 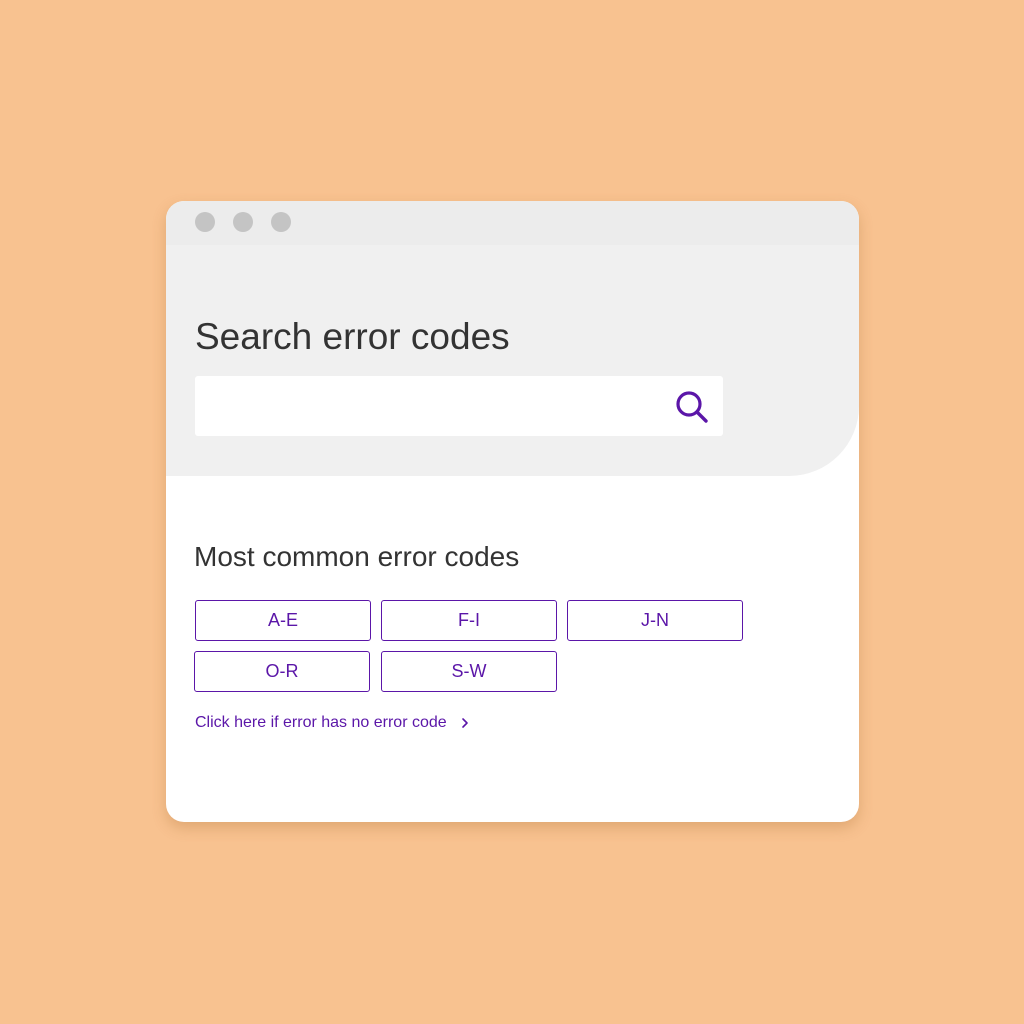 What do you see at coordinates (357, 556) in the screenshot?
I see `common-codes-title: Most common error codes` at bounding box center [357, 556].